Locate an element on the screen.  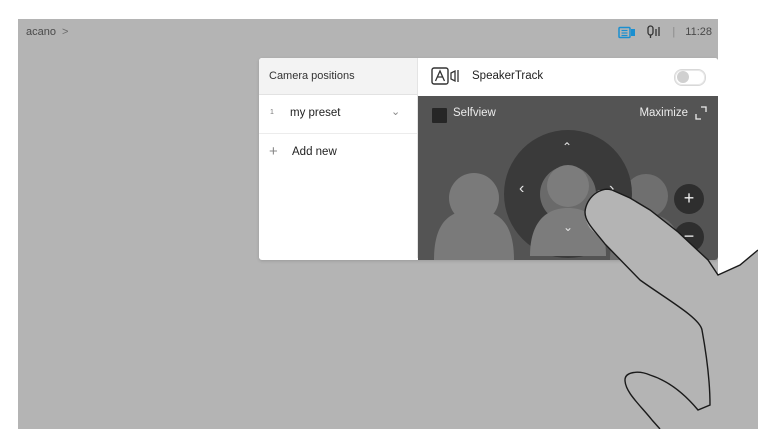
pan-right-button: › is located at coordinates (611, 189).